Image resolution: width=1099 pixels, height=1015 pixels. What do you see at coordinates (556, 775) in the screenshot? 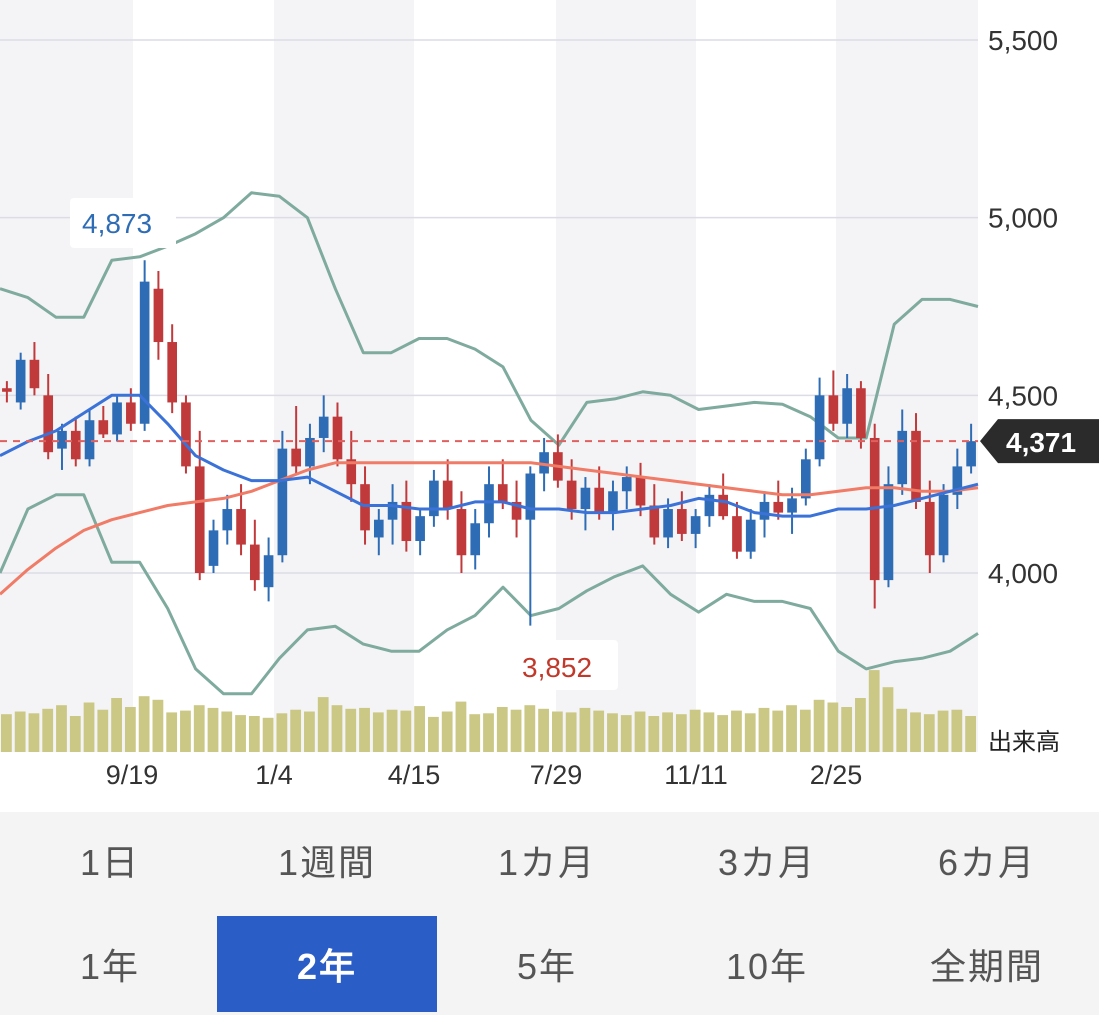
I see `x-tick-label: 7/29` at bounding box center [556, 775].